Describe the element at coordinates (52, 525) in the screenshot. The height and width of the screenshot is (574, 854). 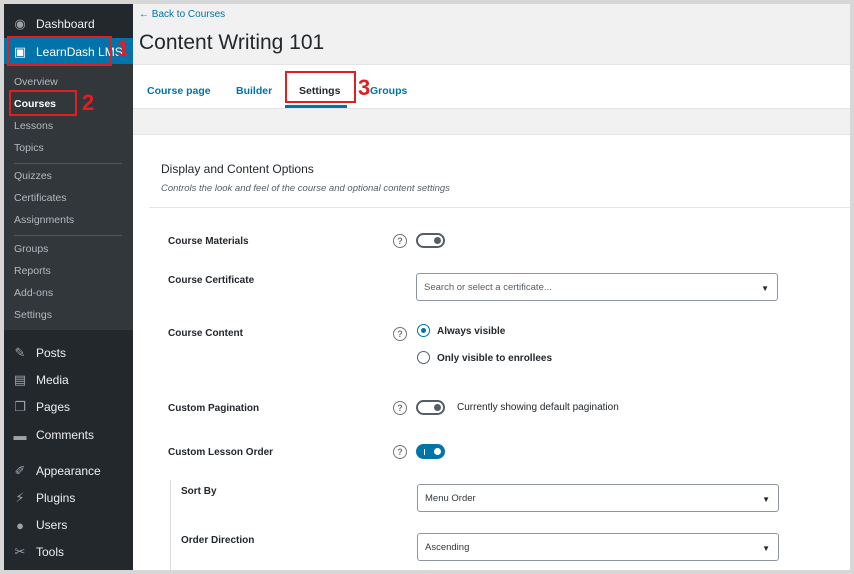
I see `sidebar-item-label: Users` at that location.